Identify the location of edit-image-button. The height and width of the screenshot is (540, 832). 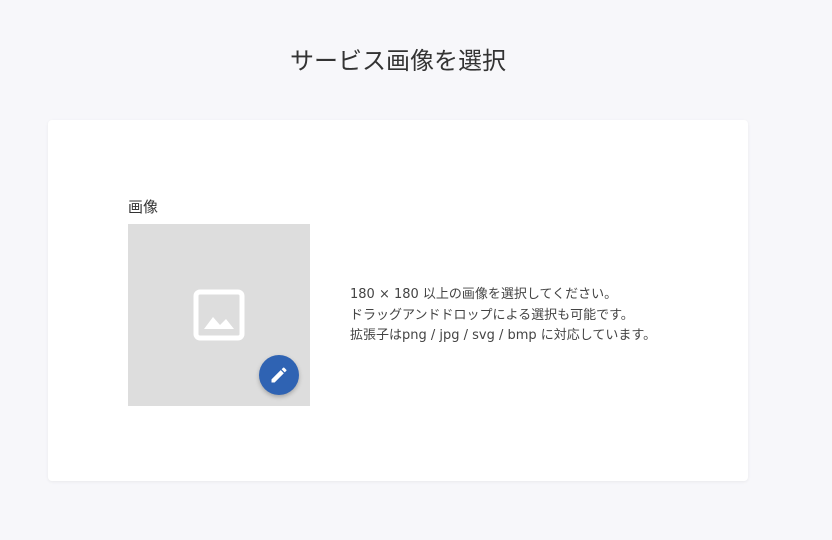
(279, 375).